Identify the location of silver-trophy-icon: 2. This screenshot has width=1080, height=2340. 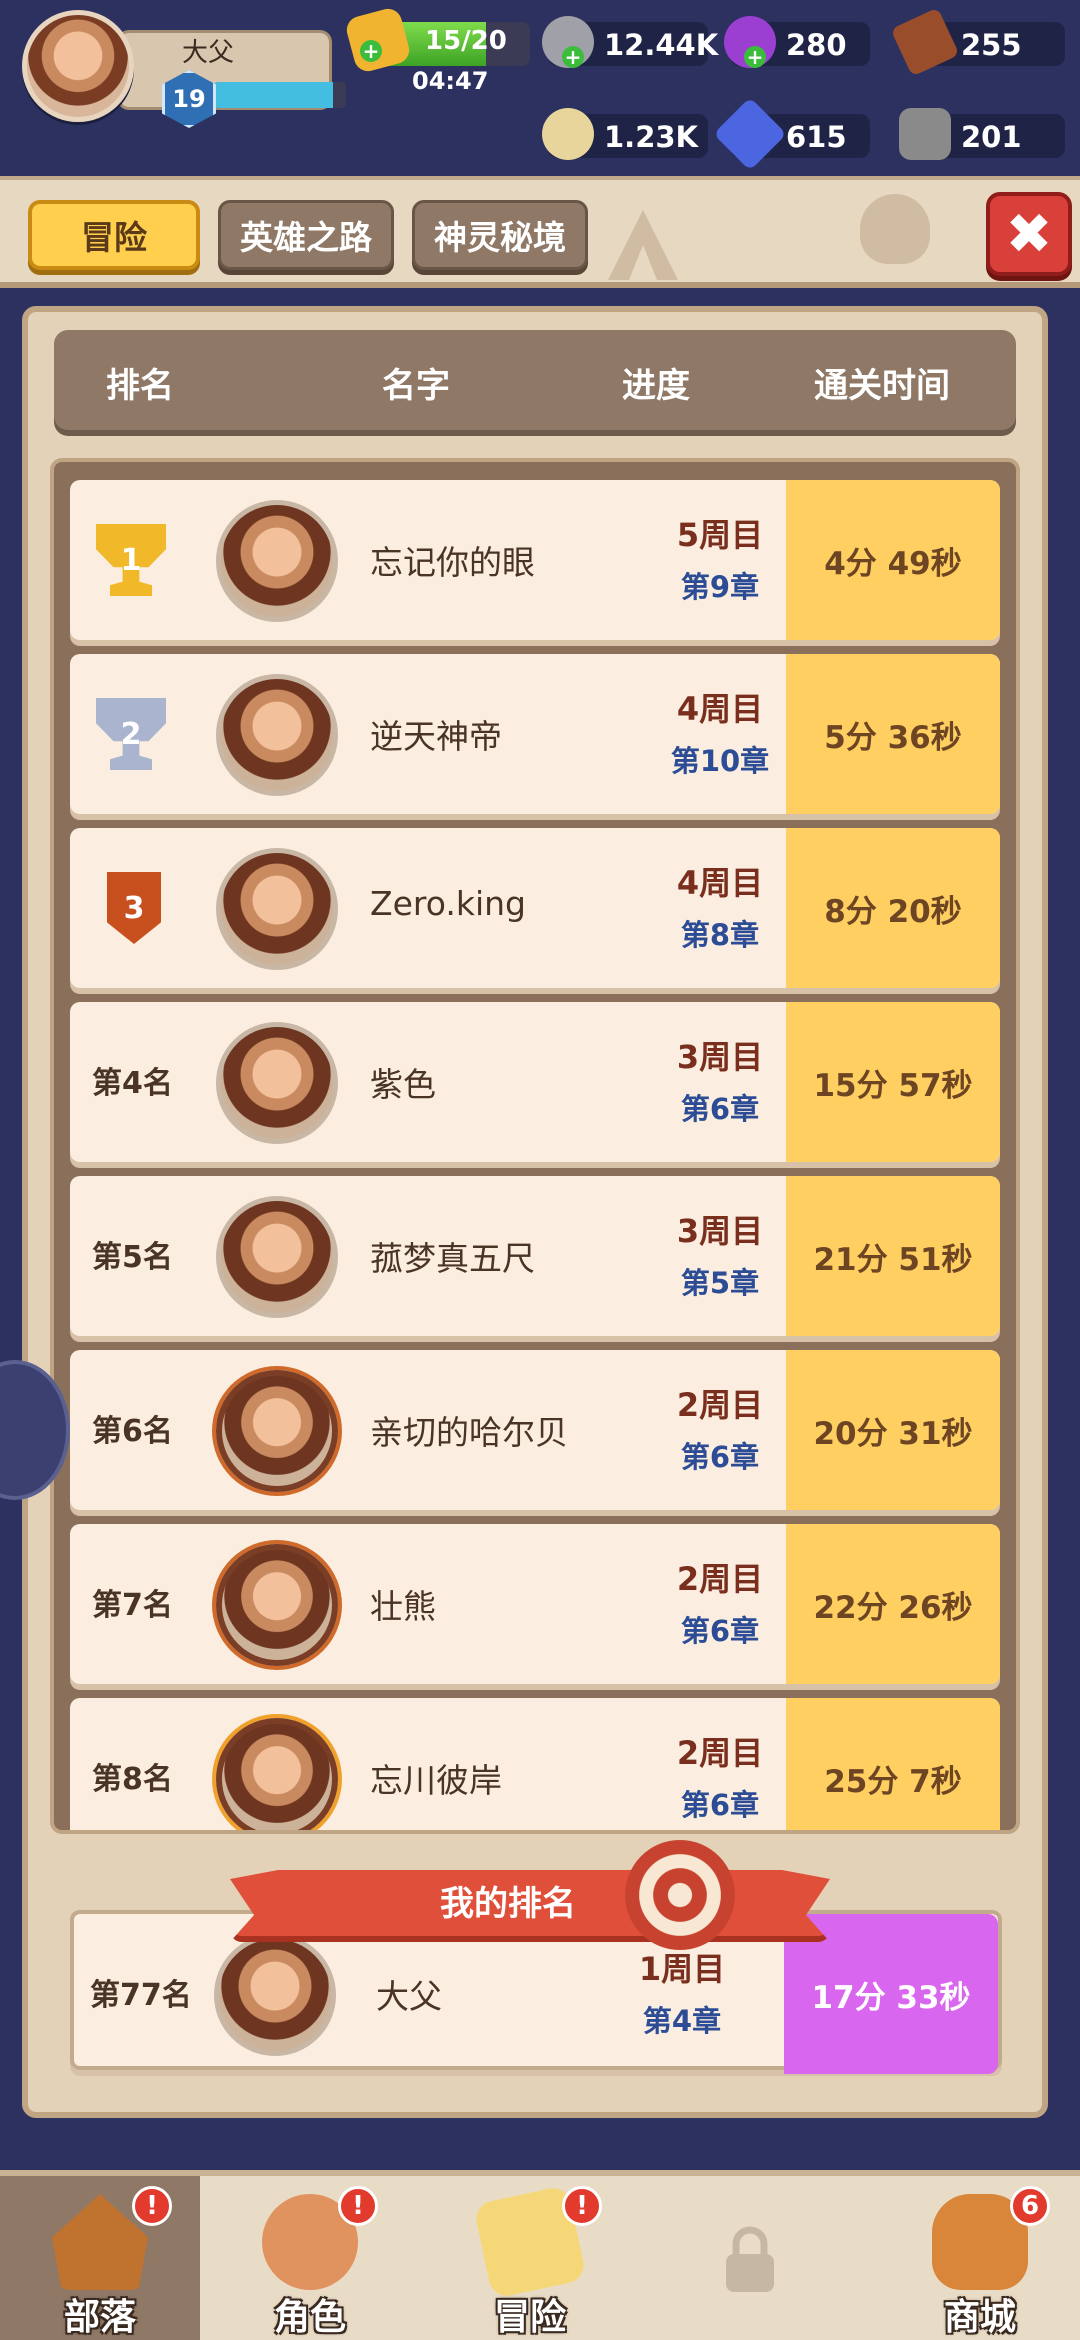
(131, 734).